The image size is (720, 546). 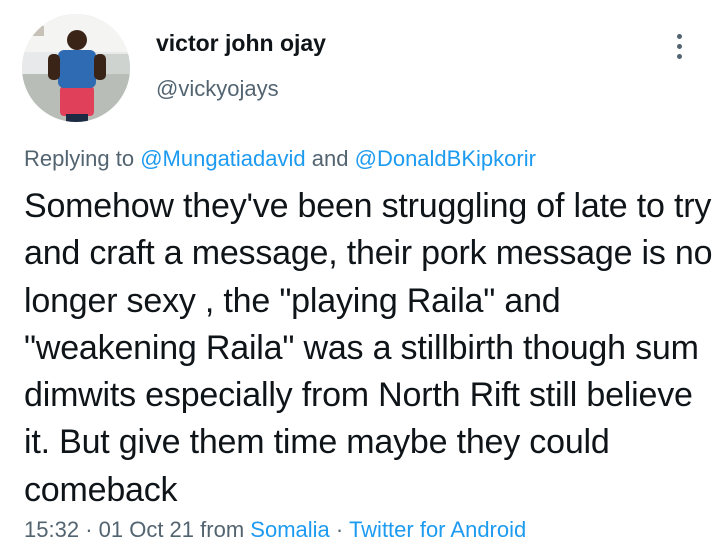 I want to click on user-handle: @vickyojays, so click(x=217, y=89).